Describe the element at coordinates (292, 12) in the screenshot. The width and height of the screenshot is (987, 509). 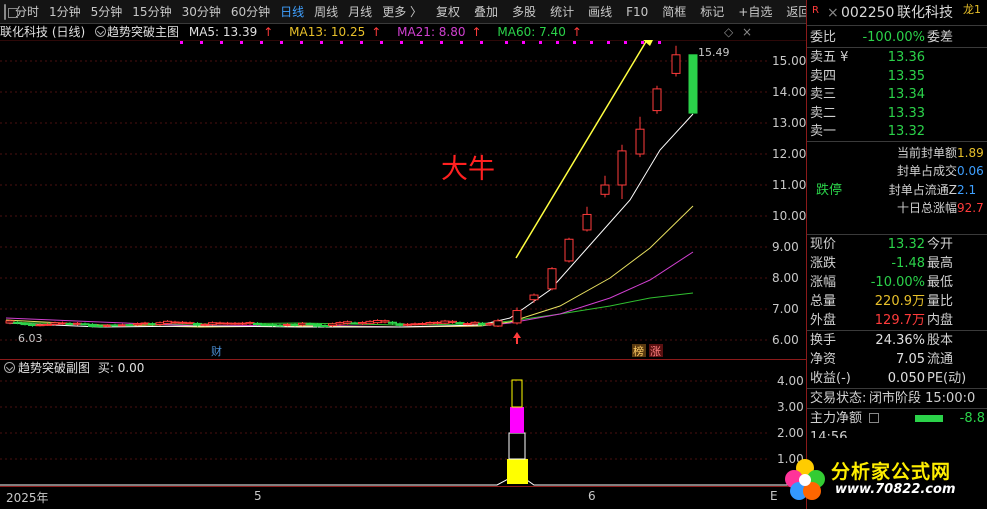
I see `tab-daily: 日线` at that location.